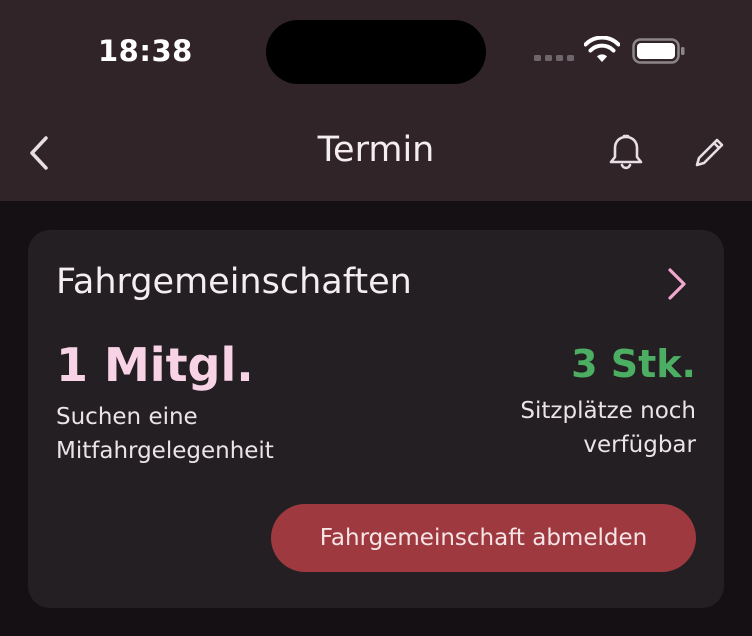 This screenshot has height=636, width=752. I want to click on members-label: Suchen eine Mitfahrgelegenheit, so click(165, 434).